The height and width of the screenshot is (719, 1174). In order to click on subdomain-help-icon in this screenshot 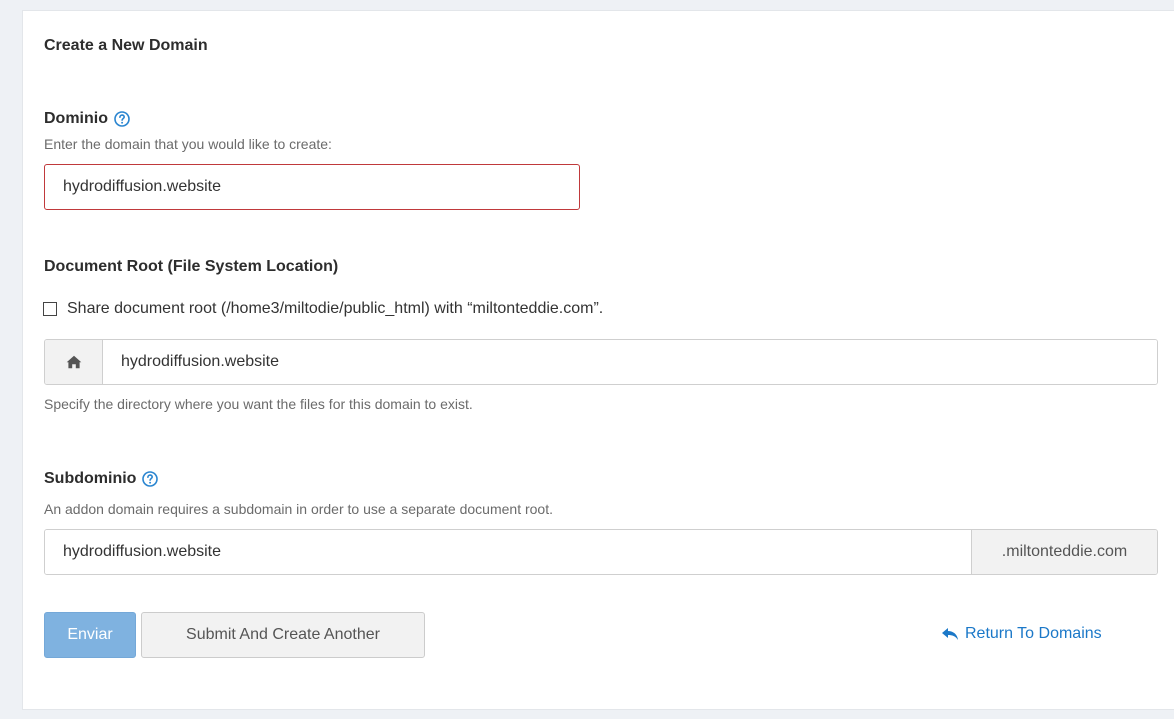, I will do `click(150, 479)`.